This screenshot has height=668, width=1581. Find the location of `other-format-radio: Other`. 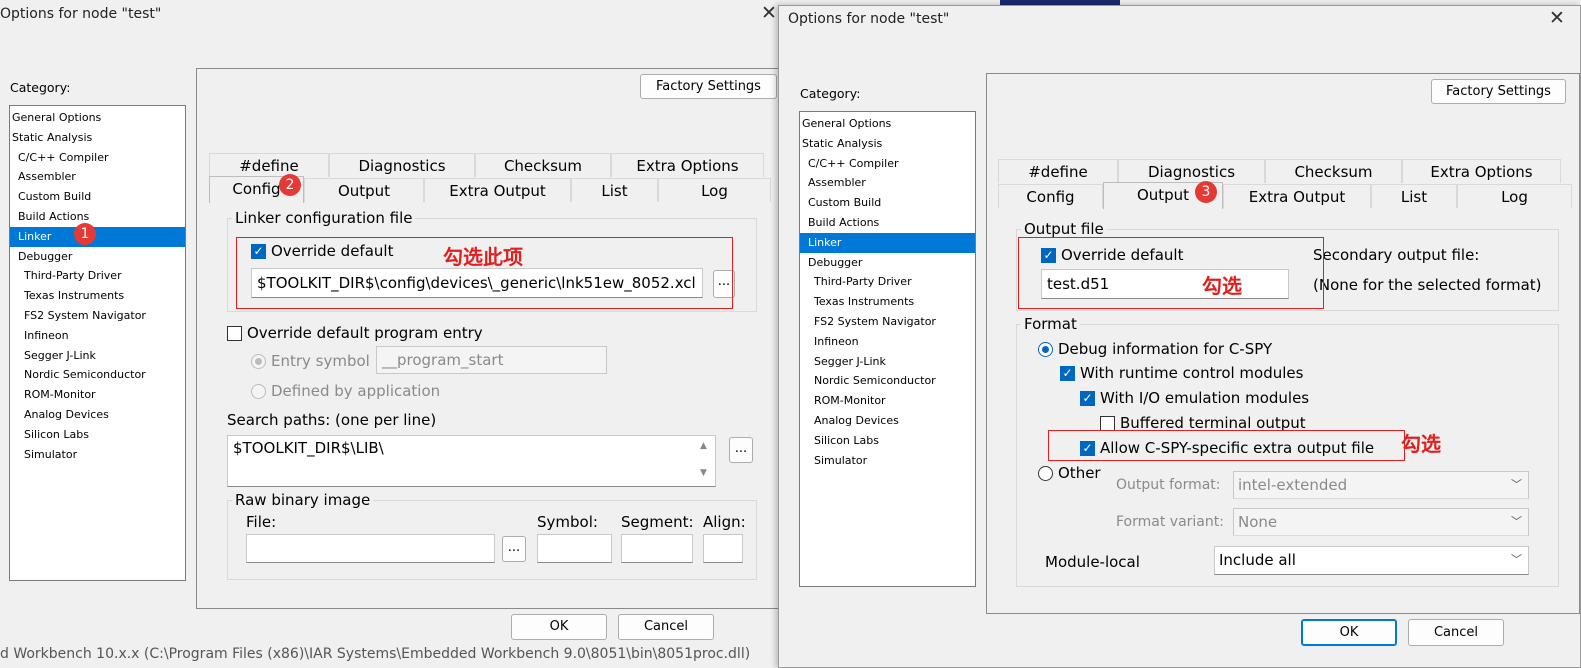

other-format-radio: Other is located at coordinates (1069, 473).